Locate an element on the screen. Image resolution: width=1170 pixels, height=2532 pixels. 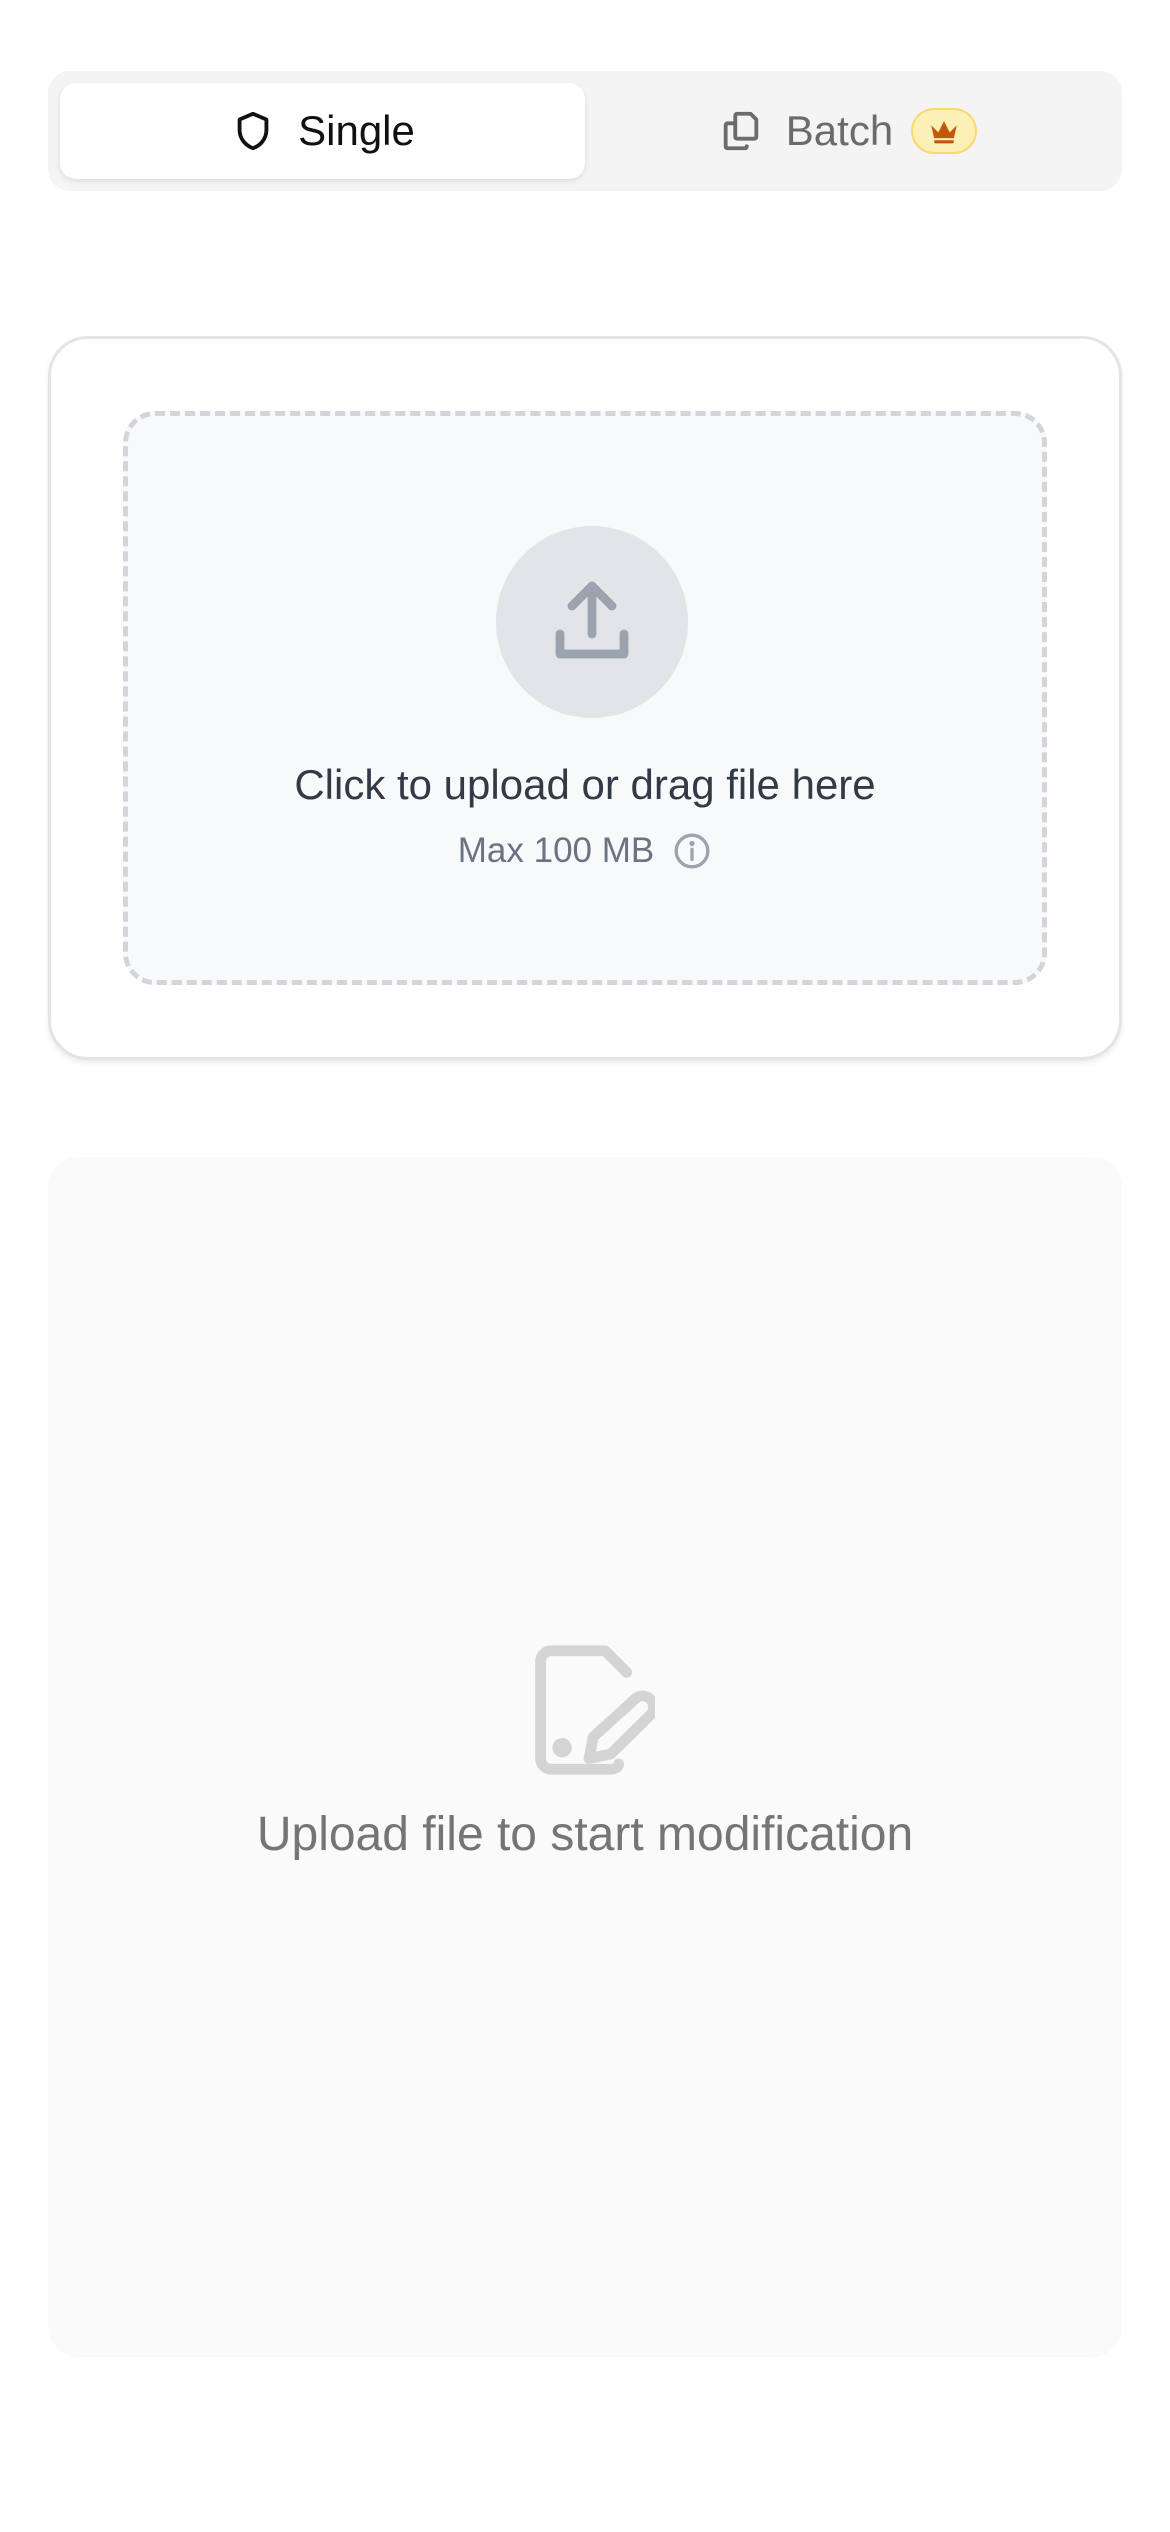
copy-icon is located at coordinates (741, 131).